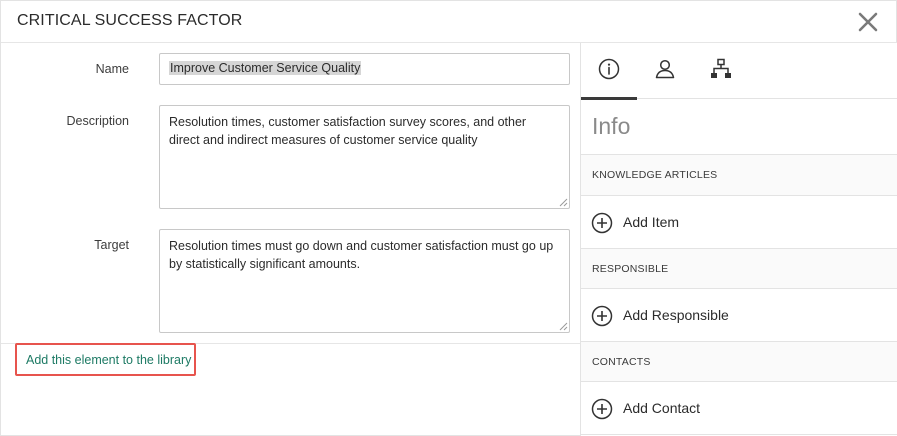 This screenshot has width=897, height=436. I want to click on dialog-title: CRITICAL SUCCESS FACTOR, so click(130, 20).